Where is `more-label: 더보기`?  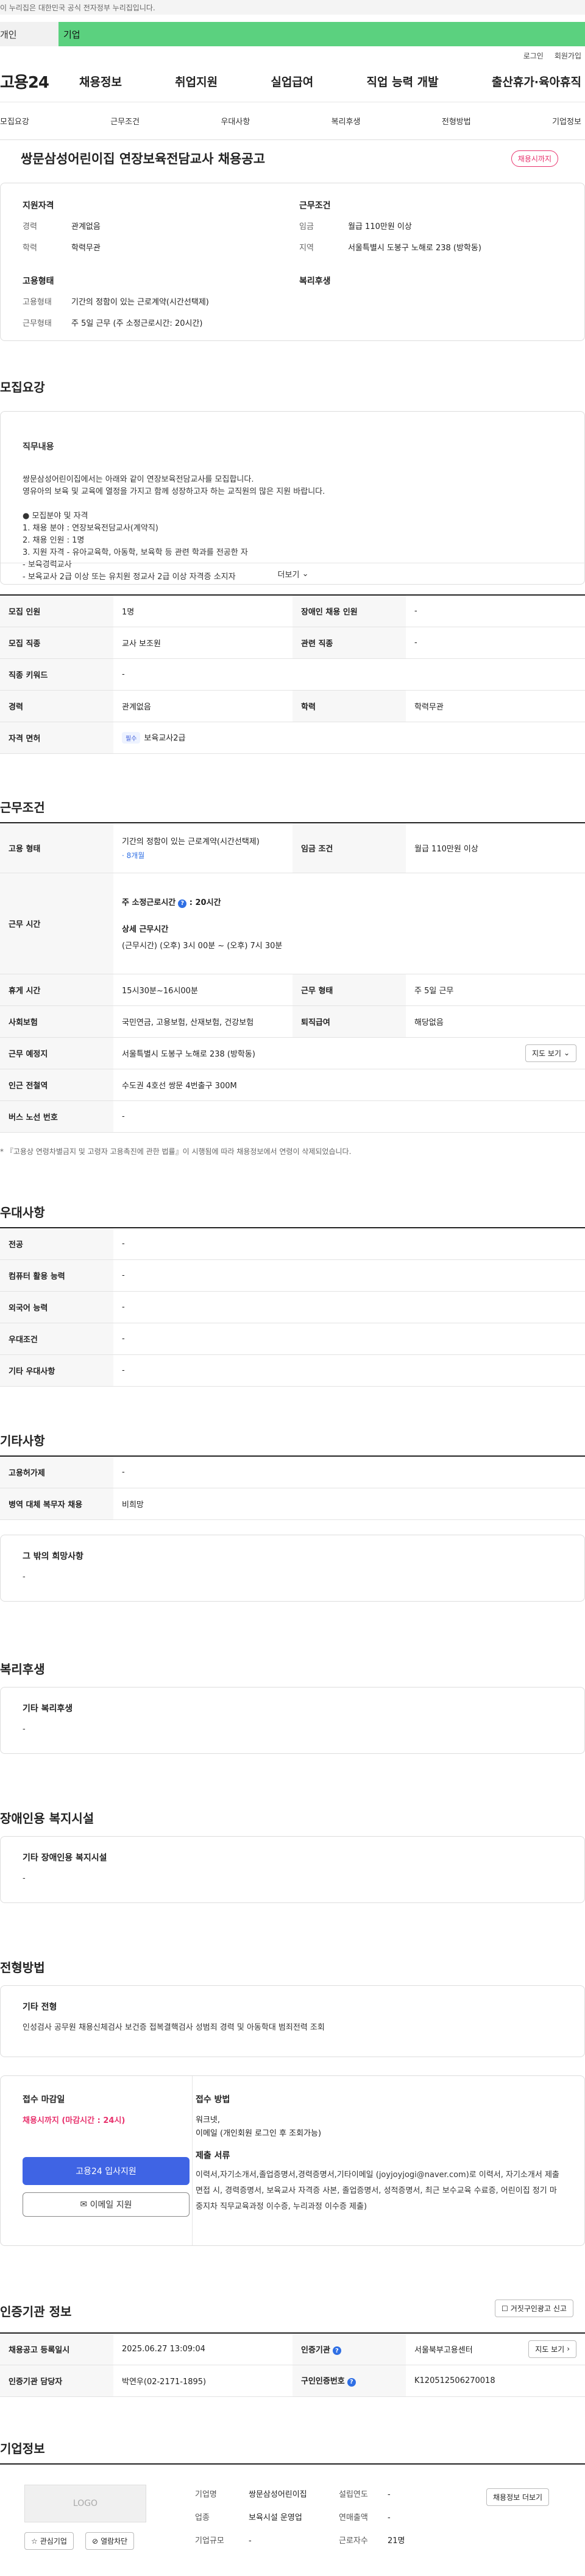
more-label: 더보기 is located at coordinates (288, 575).